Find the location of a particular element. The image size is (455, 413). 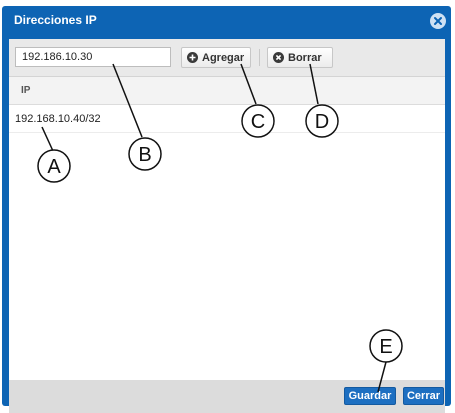

add-button: Agregar is located at coordinates (216, 57).